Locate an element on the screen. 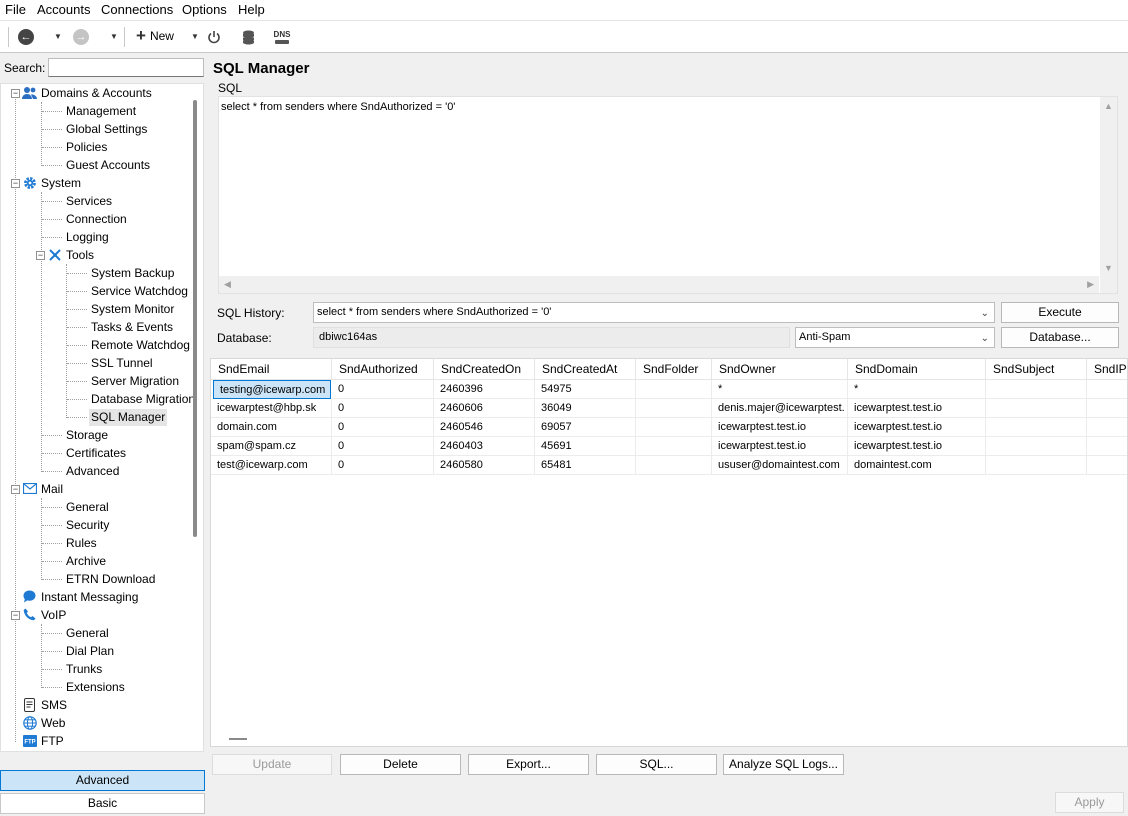 The image size is (1128, 816). menu-help: Help is located at coordinates (251, 9).